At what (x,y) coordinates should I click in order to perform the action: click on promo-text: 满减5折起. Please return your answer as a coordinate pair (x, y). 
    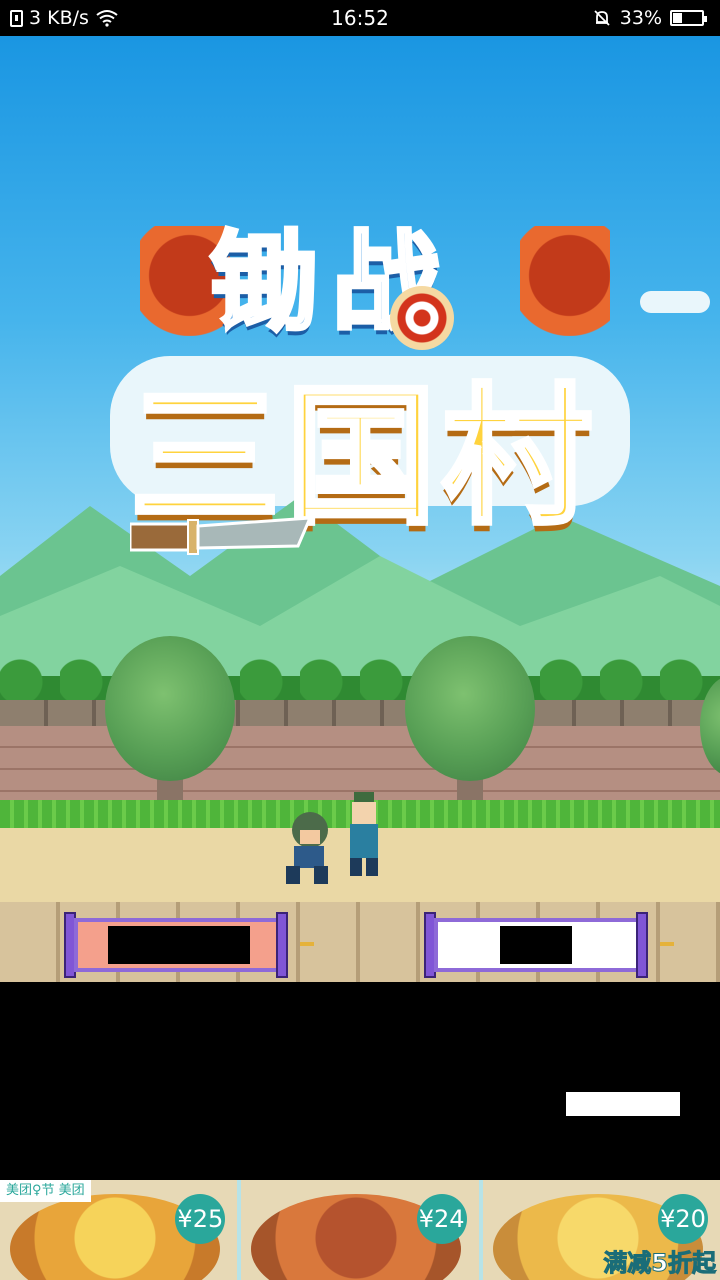
    Looking at the image, I should click on (660, 1263).